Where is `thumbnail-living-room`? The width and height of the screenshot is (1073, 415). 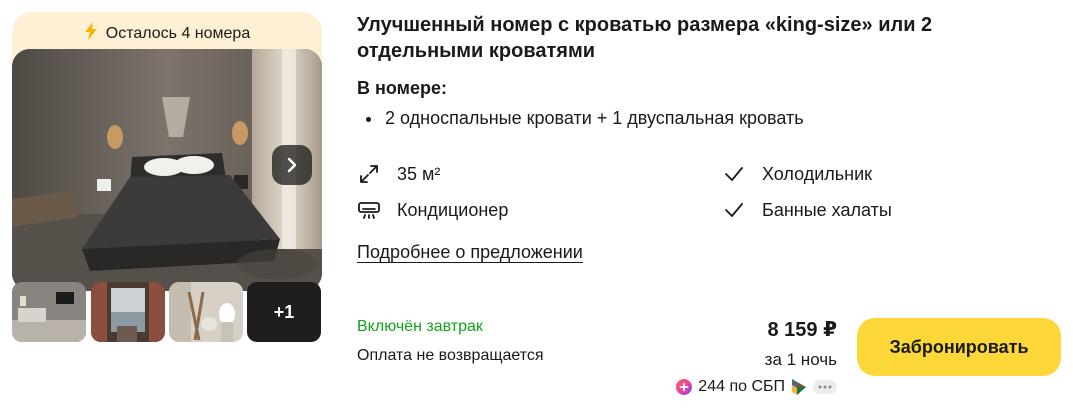
thumbnail-living-room is located at coordinates (49, 312).